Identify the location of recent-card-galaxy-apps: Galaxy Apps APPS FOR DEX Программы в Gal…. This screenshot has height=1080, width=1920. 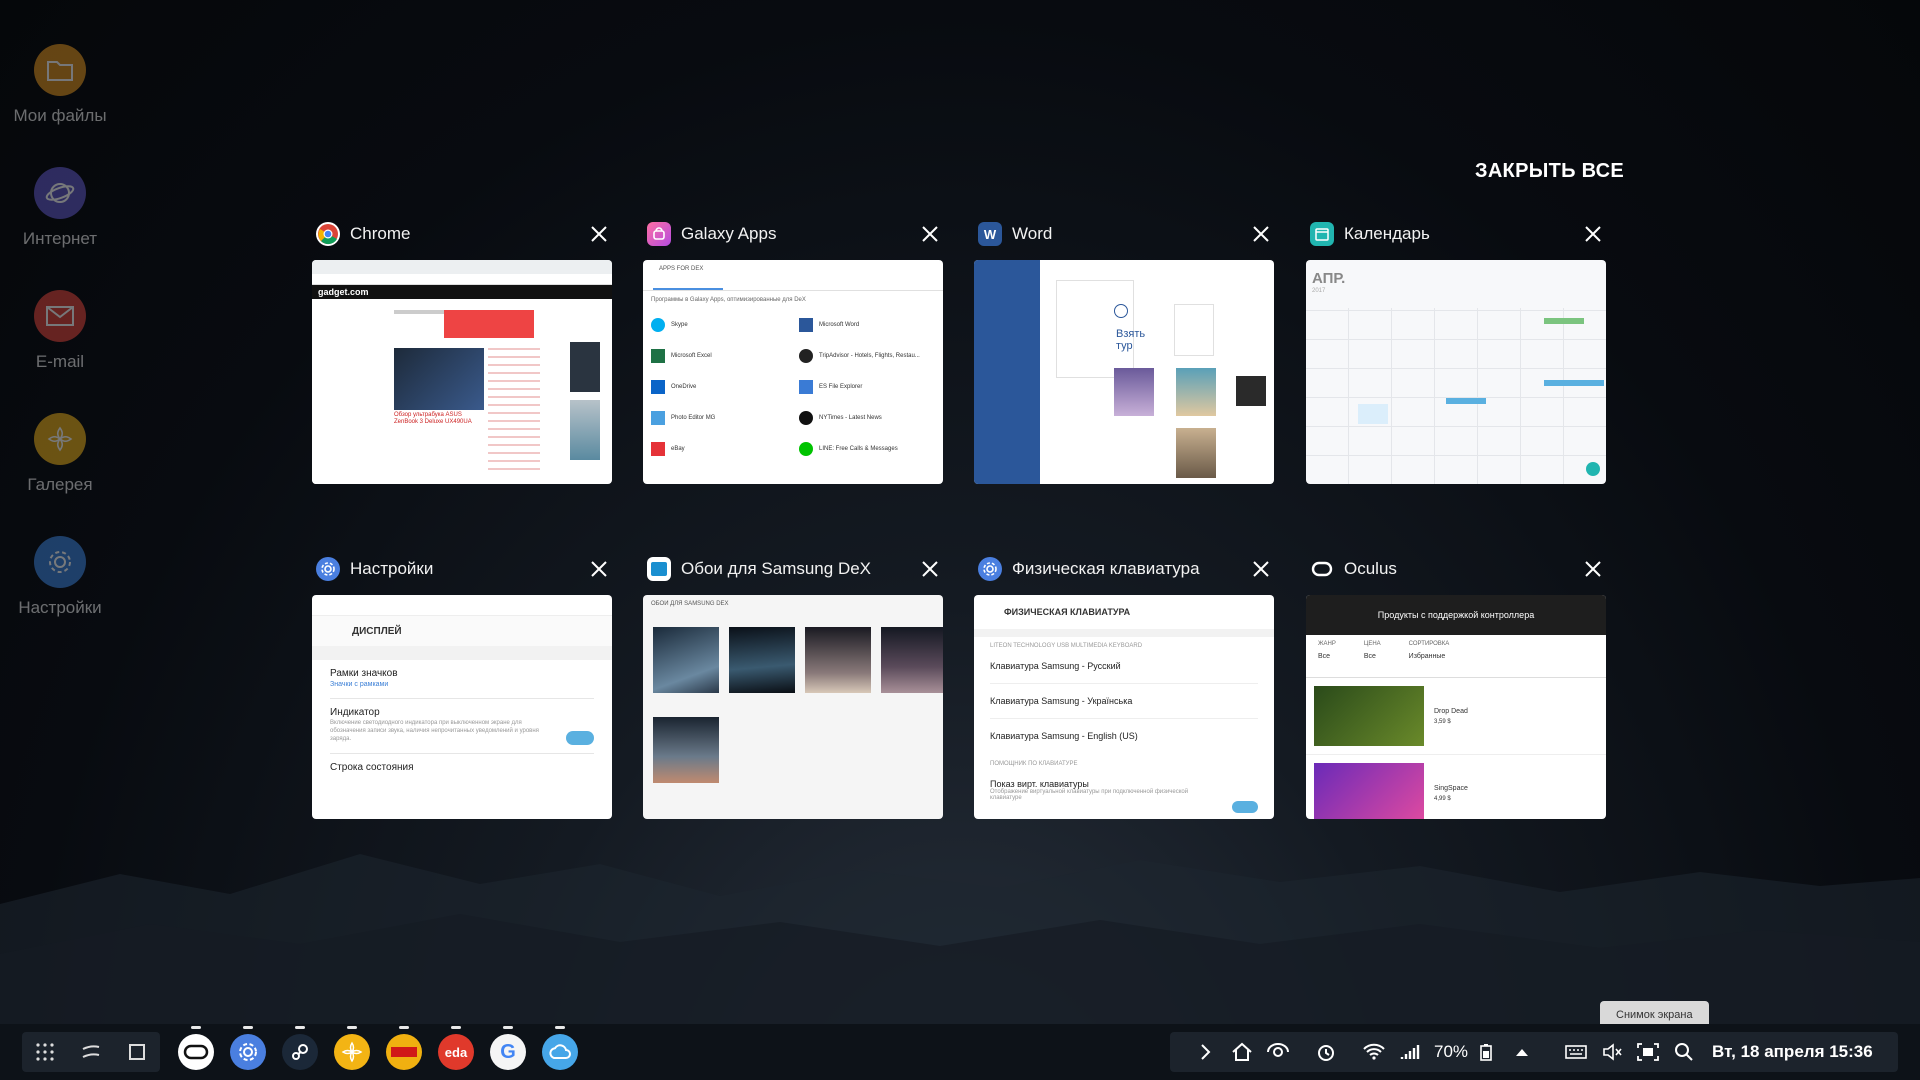
(793, 350).